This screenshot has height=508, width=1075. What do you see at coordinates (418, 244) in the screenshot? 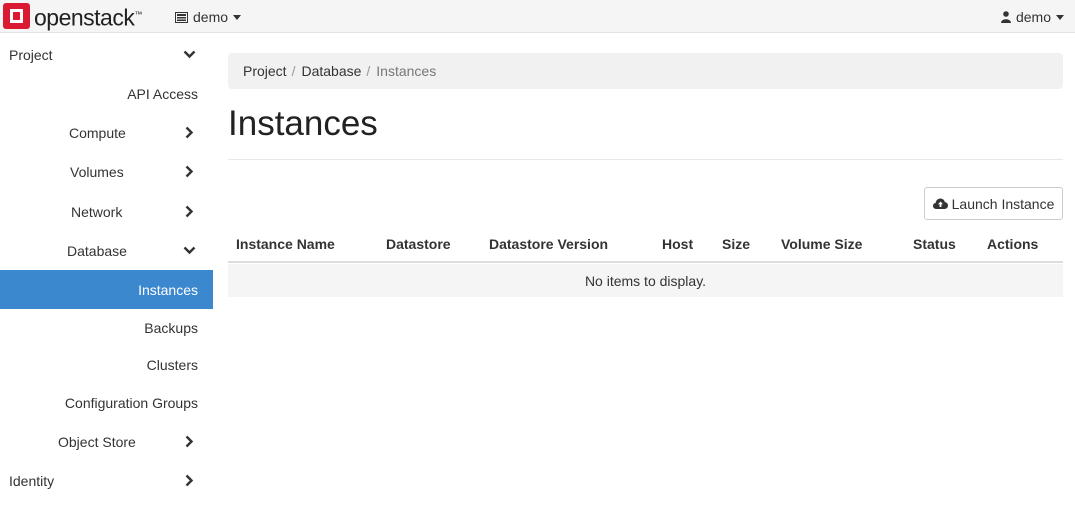
I see `column-header-datastore: Datastore` at bounding box center [418, 244].